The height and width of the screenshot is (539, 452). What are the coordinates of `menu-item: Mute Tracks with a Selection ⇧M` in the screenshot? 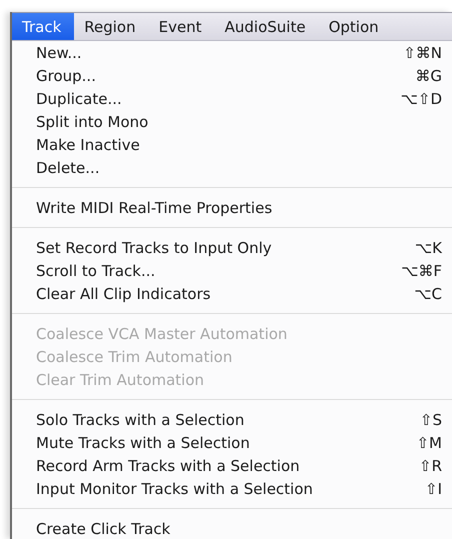 It's located at (232, 442).